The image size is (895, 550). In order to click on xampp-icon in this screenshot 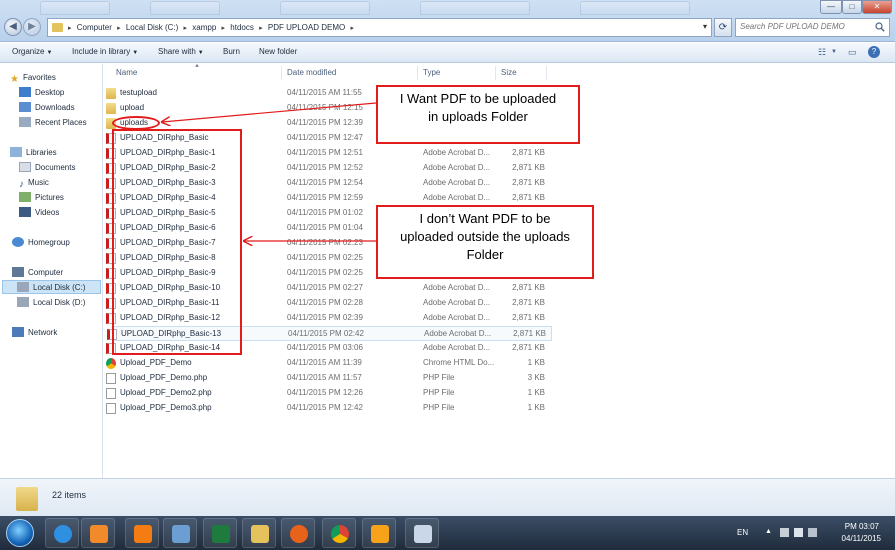, I will do `click(143, 534)`.